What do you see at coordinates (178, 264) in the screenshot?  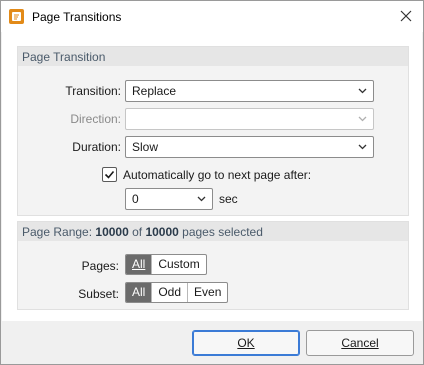 I see `pages-option-custom: Custom` at bounding box center [178, 264].